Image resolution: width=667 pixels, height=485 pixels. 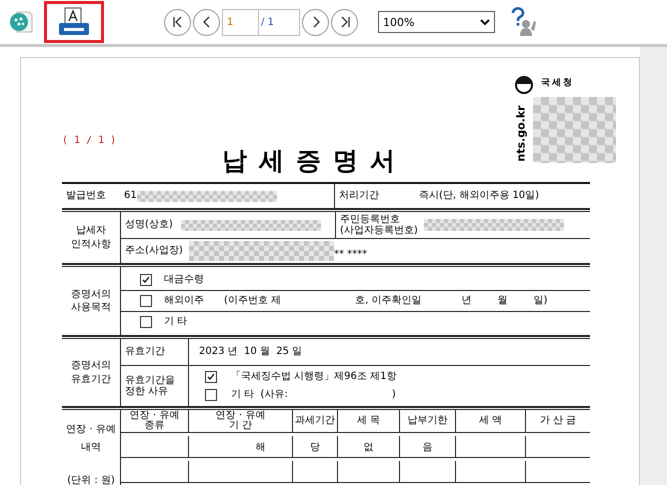 I want to click on logo-organization: 국세청, so click(x=558, y=83).